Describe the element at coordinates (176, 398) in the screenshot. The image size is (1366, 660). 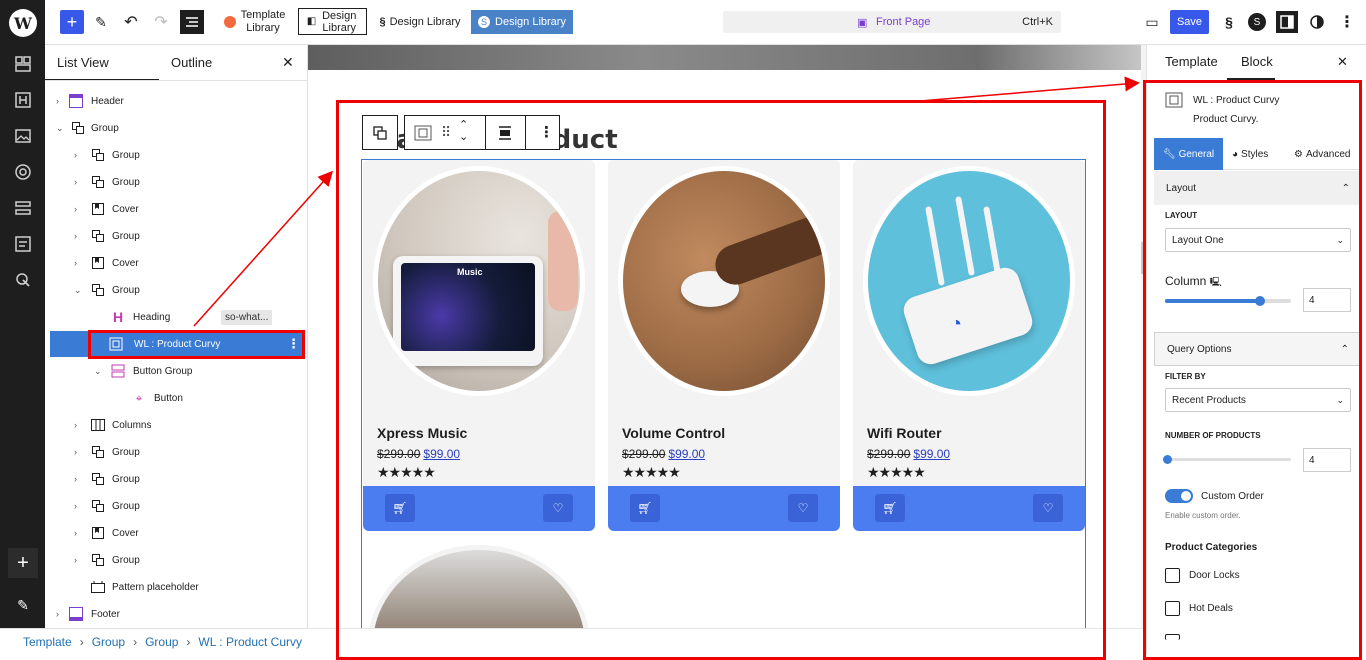
I see `list-item-button: ⌖ Button` at that location.